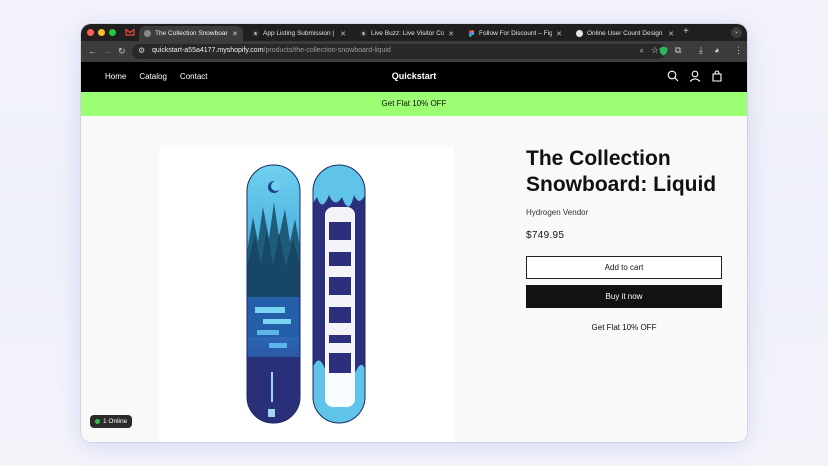 This screenshot has height=466, width=828. I want to click on shield-extension-icon, so click(663, 51).